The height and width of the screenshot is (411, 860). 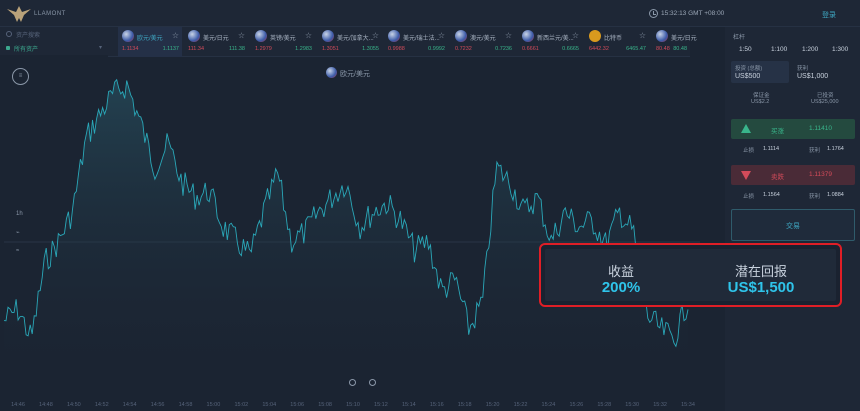 I want to click on arrow-down-icon, so click(x=746, y=175).